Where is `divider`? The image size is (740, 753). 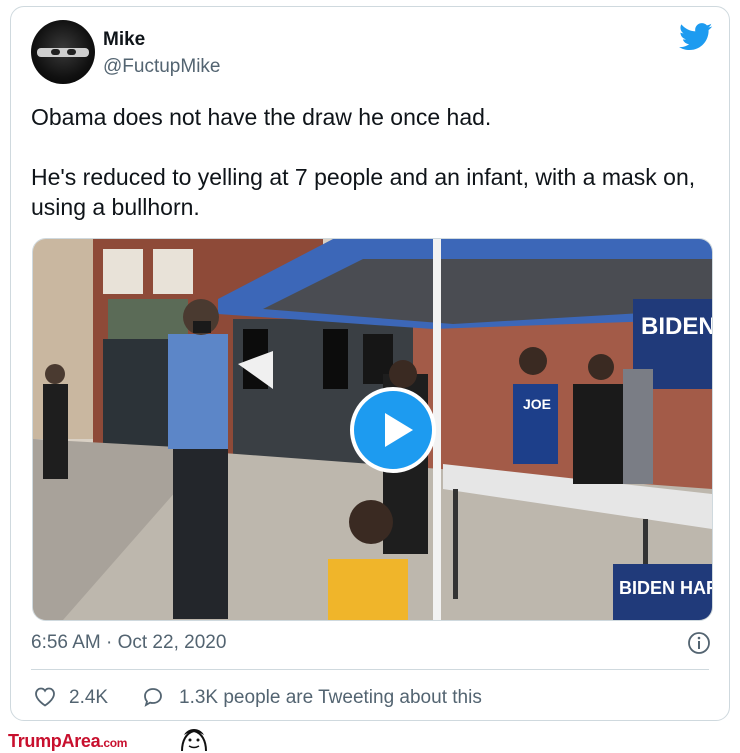 divider is located at coordinates (370, 669).